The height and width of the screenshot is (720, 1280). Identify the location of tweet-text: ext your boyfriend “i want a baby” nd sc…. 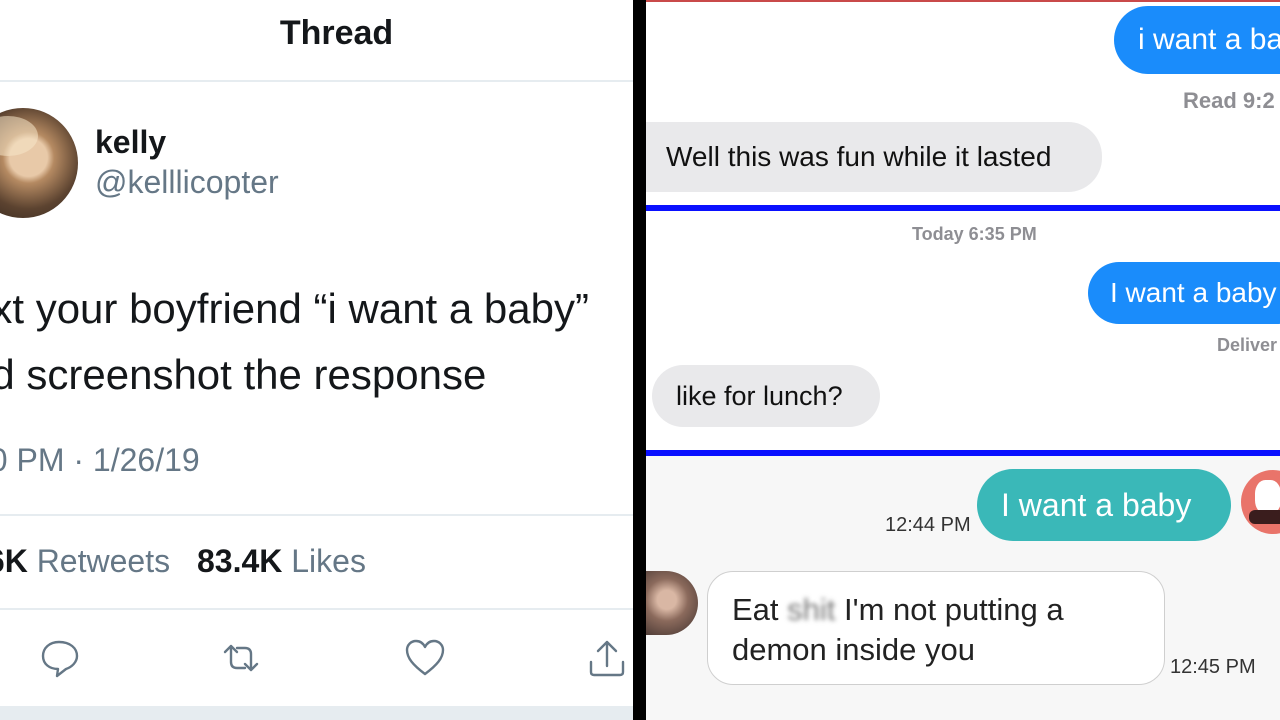
(316, 342).